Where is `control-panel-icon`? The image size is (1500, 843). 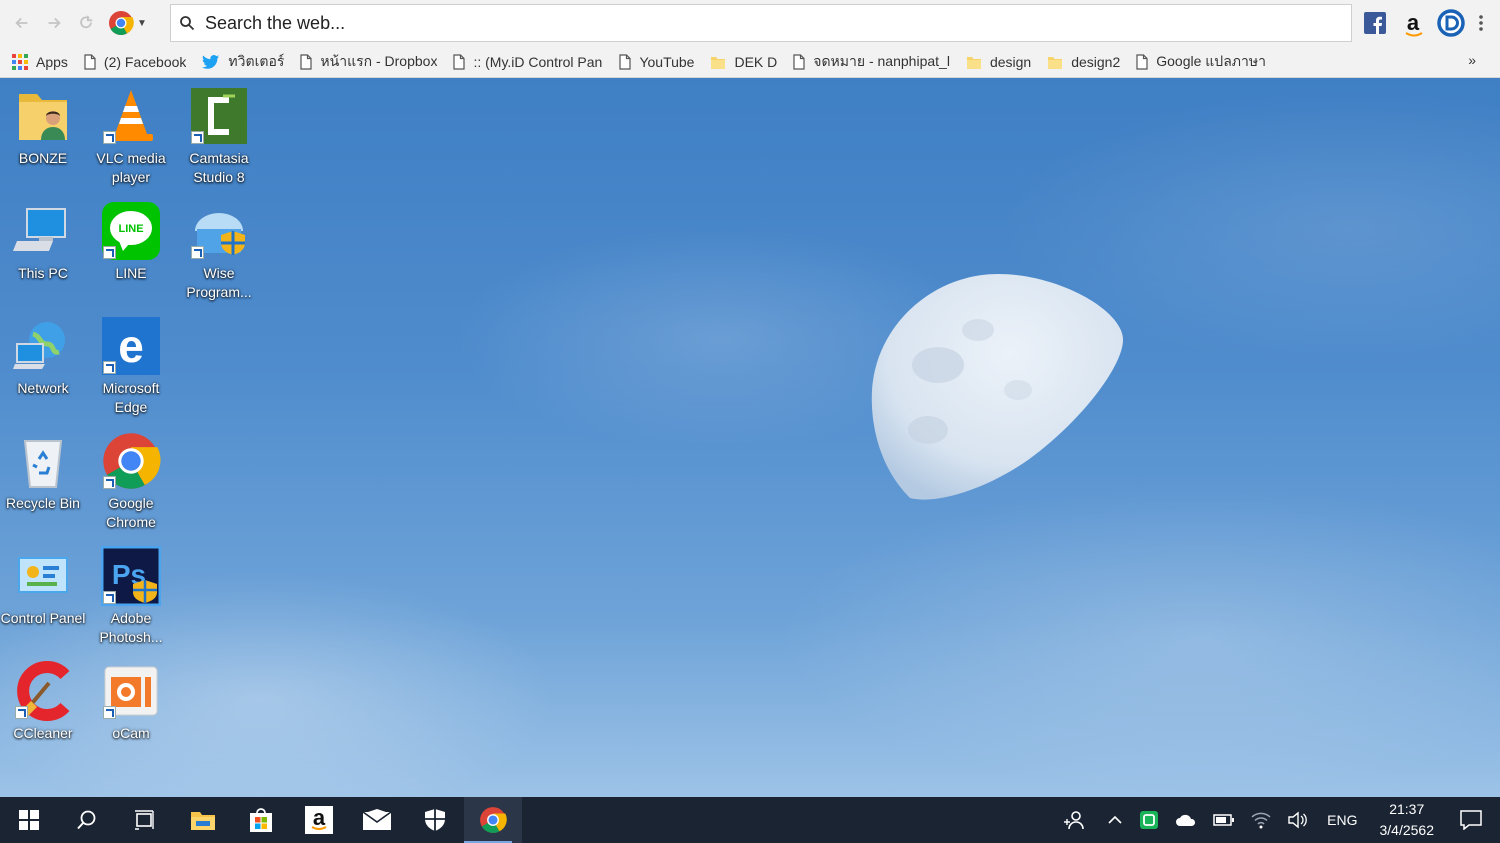
control-panel-icon is located at coordinates (43, 576).